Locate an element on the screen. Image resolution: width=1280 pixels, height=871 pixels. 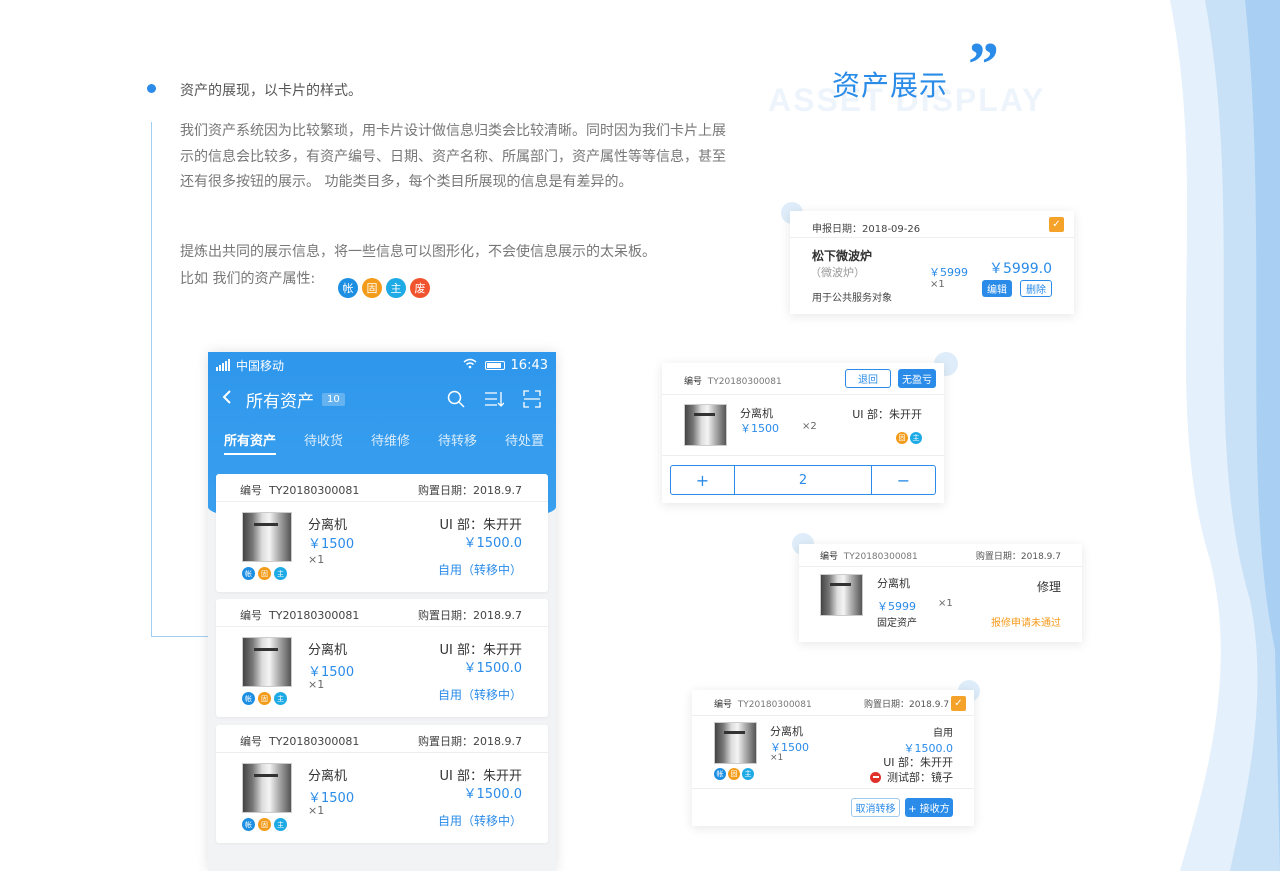
asset-total: ￥1500.0 is located at coordinates (493, 668).